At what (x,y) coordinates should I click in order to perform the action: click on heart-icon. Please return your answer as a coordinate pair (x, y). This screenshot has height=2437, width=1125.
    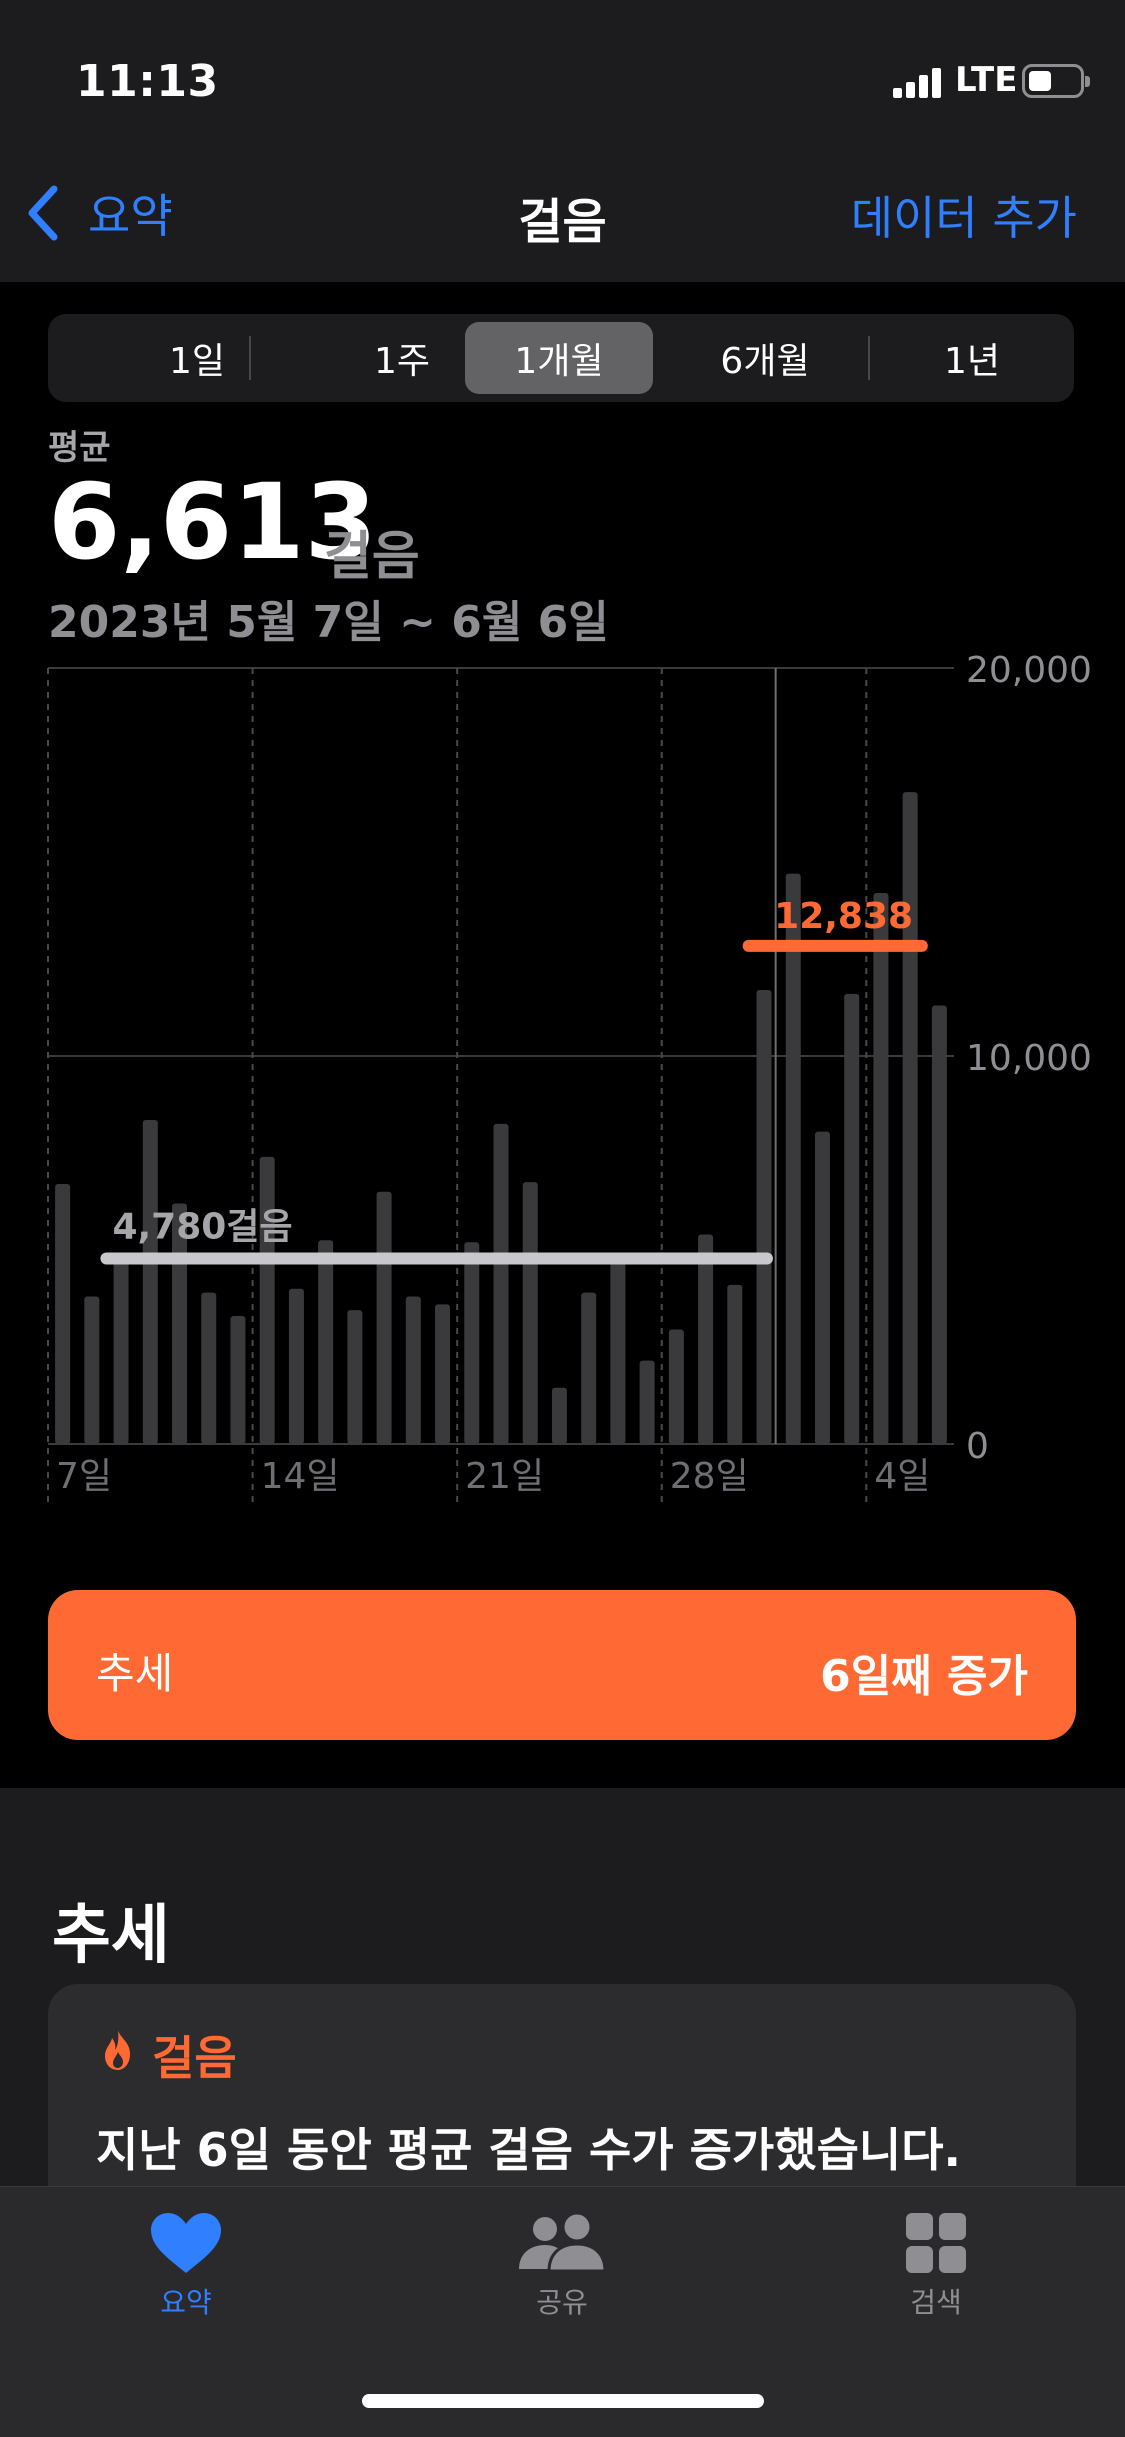
    Looking at the image, I should click on (186, 2243).